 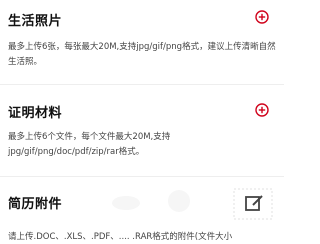 I want to click on add-certificate-button, so click(x=262, y=110).